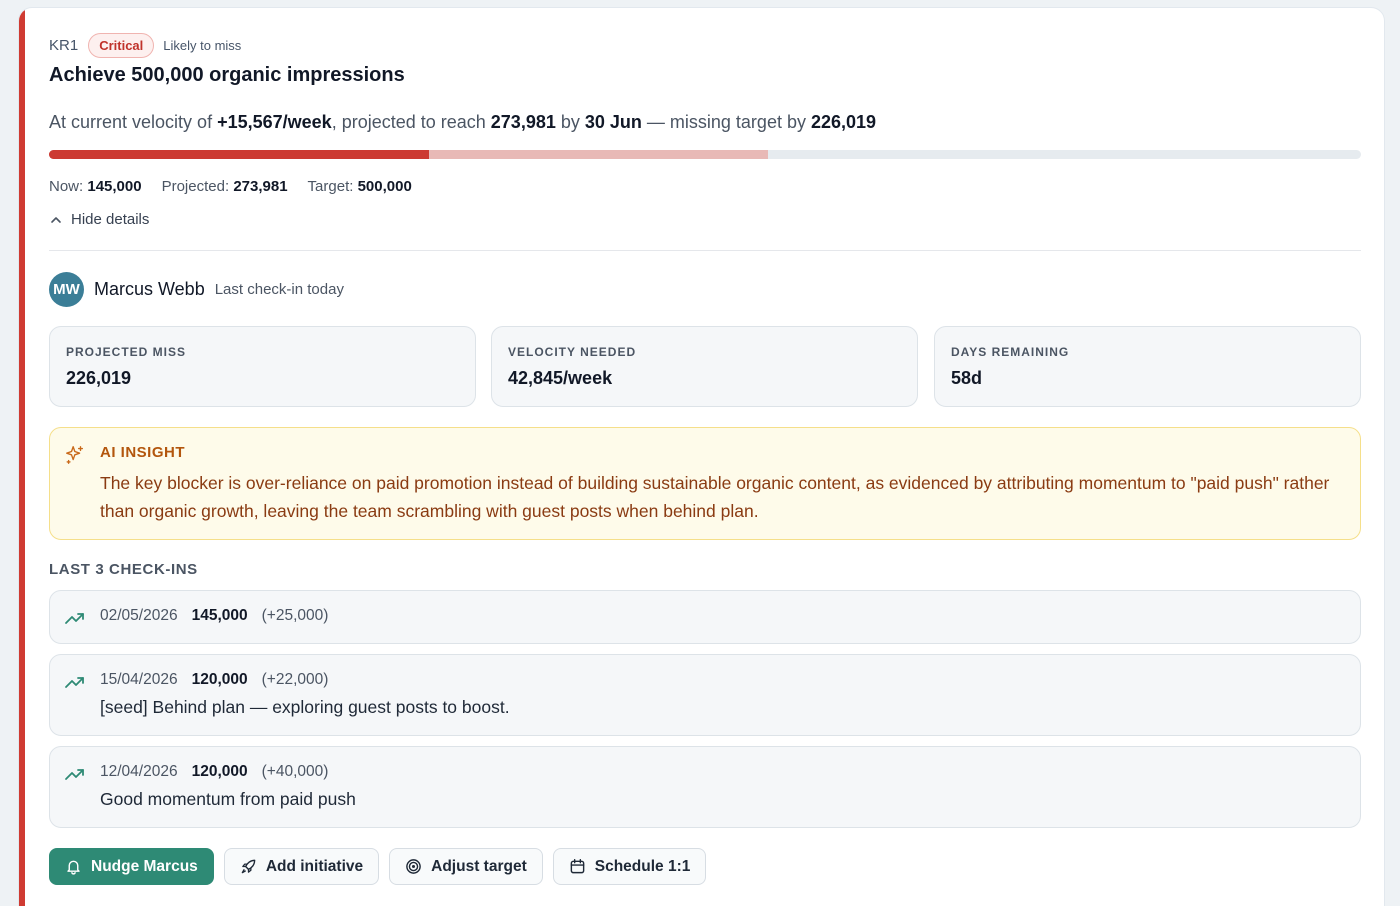 The image size is (1400, 906). Describe the element at coordinates (279, 289) in the screenshot. I see `last-checkin-text: Last check-in today` at that location.